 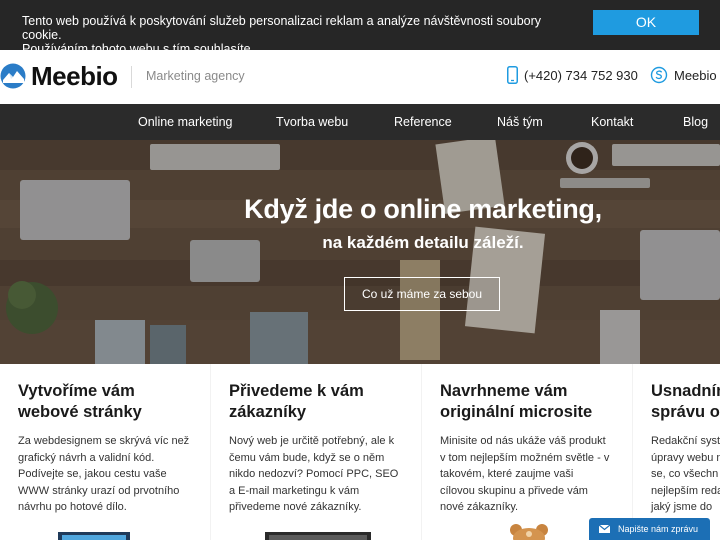 I want to click on envelope-icon, so click(x=604, y=529).